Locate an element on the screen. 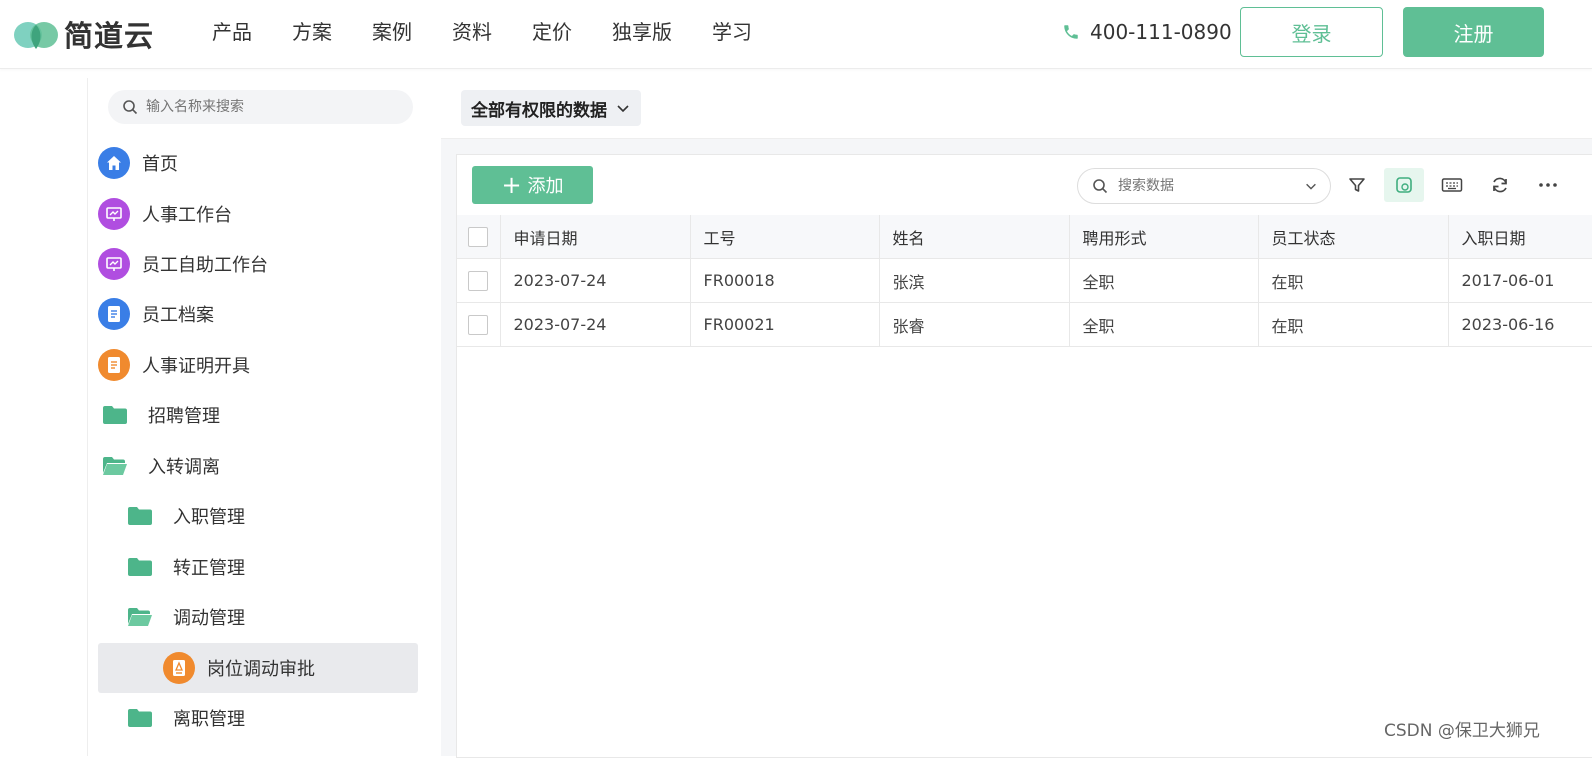 This screenshot has height=758, width=1592. sidebar-item-label: 转正管理 is located at coordinates (209, 568).